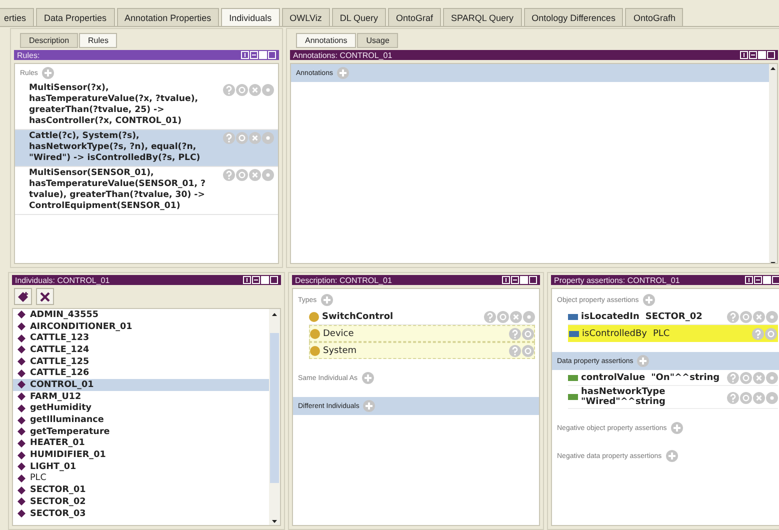  Describe the element at coordinates (610, 317) in the screenshot. I see `entry-label: isLocatedIn` at that location.